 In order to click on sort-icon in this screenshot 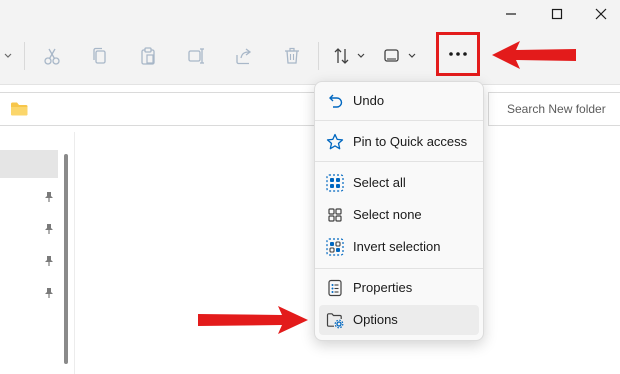, I will do `click(349, 56)`.